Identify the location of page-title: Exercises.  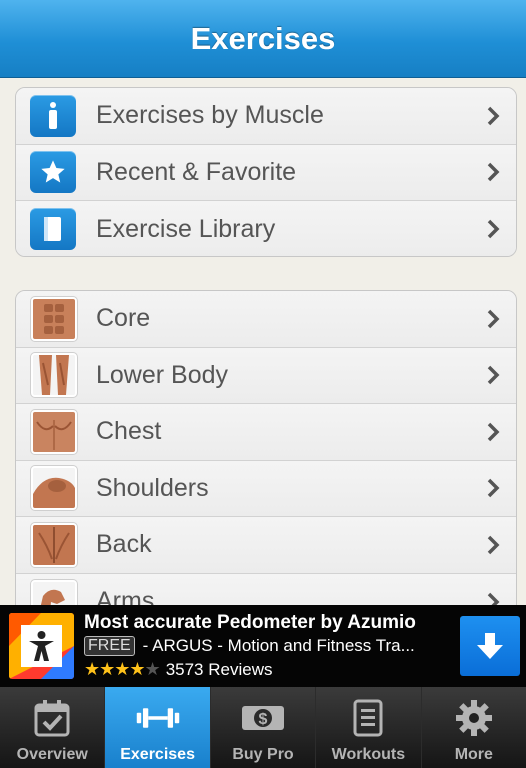
(263, 38).